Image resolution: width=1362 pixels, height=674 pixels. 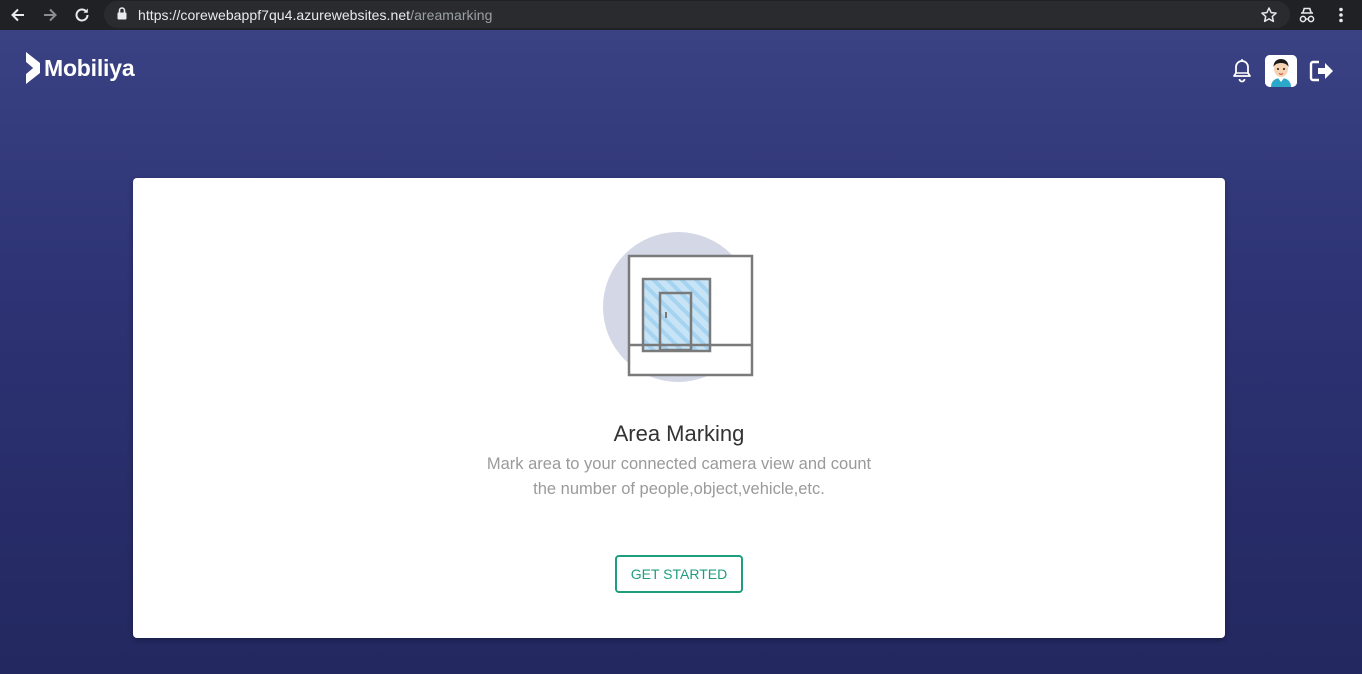 What do you see at coordinates (679, 433) in the screenshot?
I see `card-title: Area Marking` at bounding box center [679, 433].